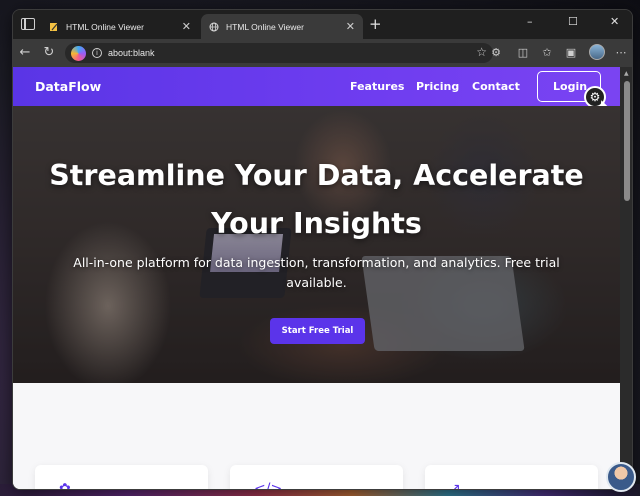 The image size is (640, 496). Describe the element at coordinates (547, 52) in the screenshot. I see `favorites-icon: ✩` at that location.